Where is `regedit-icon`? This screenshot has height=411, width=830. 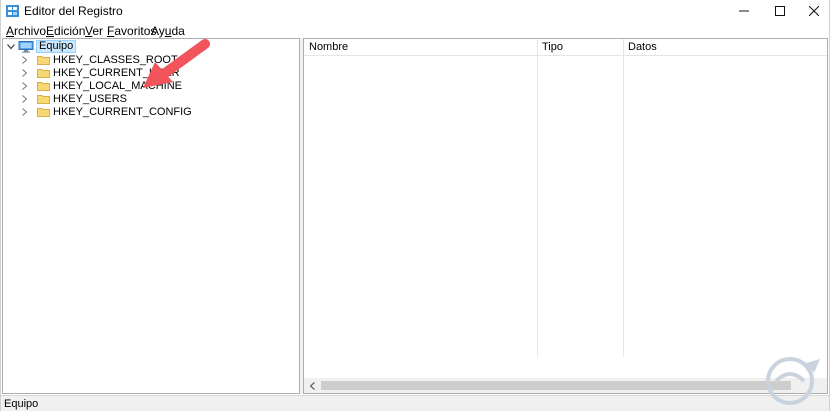 regedit-icon is located at coordinates (12, 11).